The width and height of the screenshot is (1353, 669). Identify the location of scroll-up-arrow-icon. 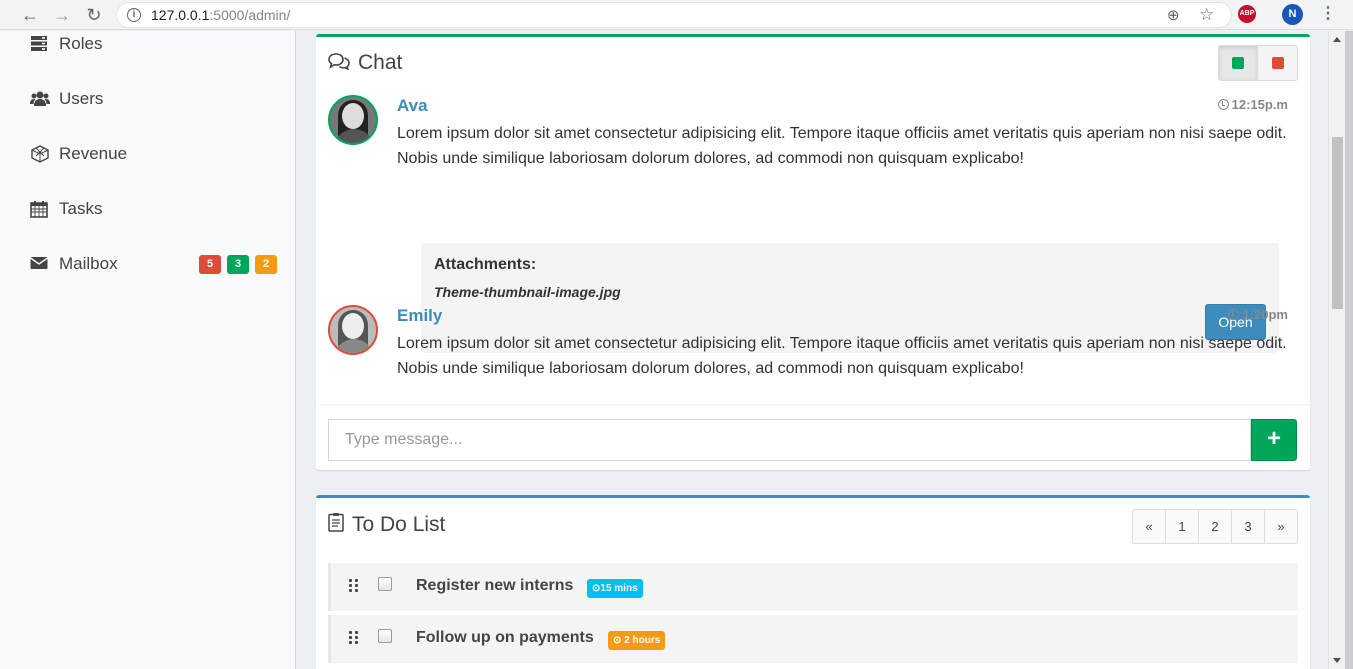
(1337, 39).